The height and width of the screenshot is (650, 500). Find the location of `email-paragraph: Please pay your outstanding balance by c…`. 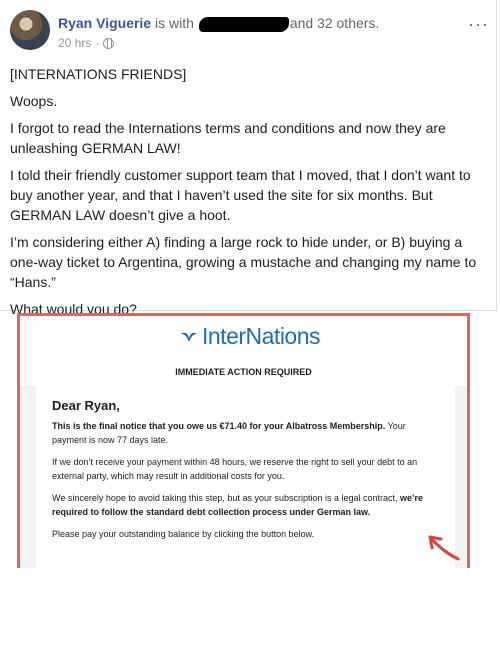

email-paragraph: Please pay your outstanding balance by c… is located at coordinates (183, 534).